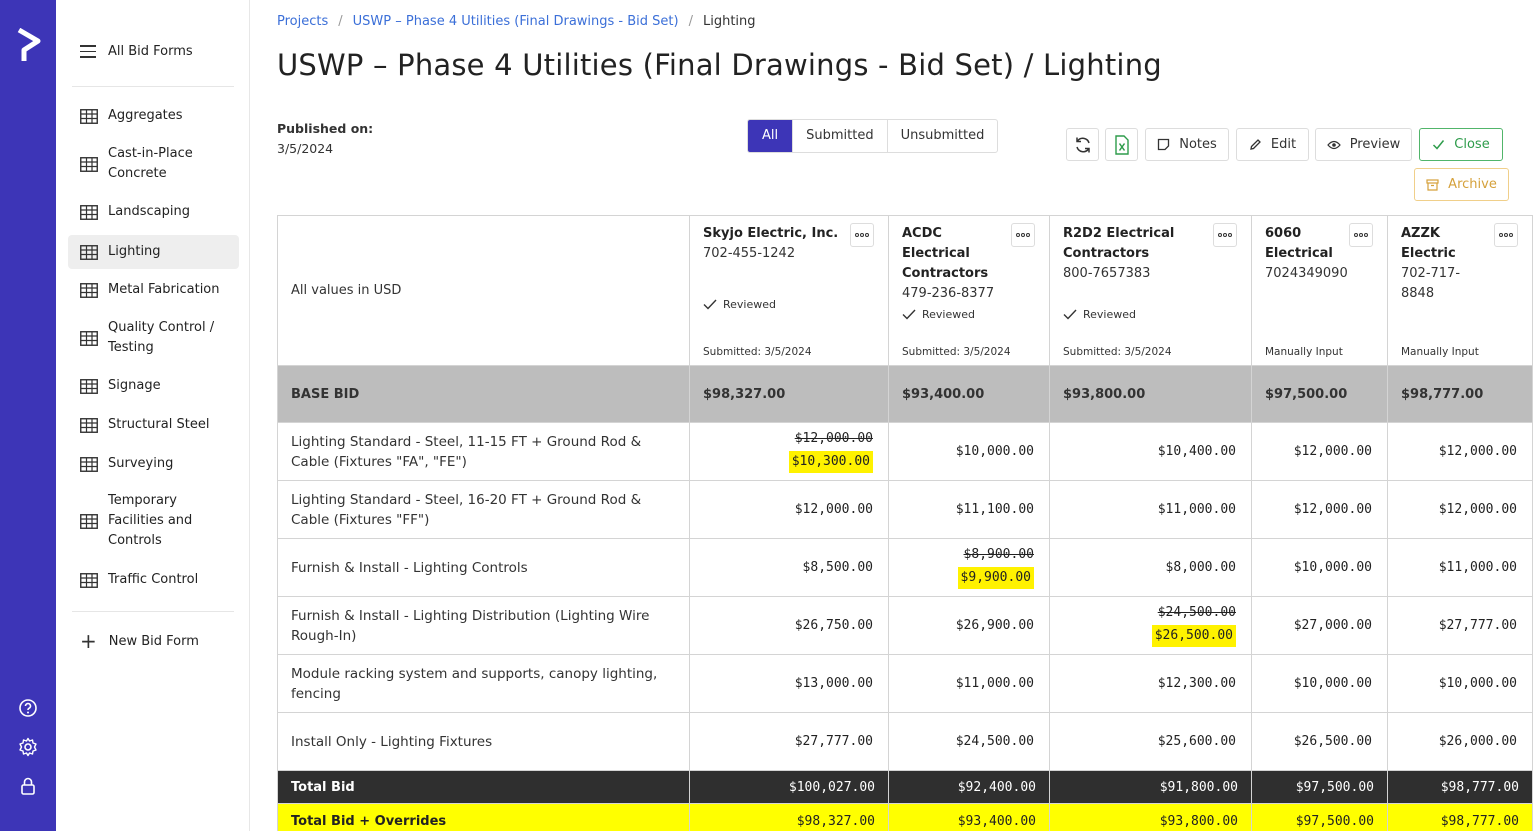 The image size is (1536, 831). I want to click on pencil-icon, so click(1255, 144).